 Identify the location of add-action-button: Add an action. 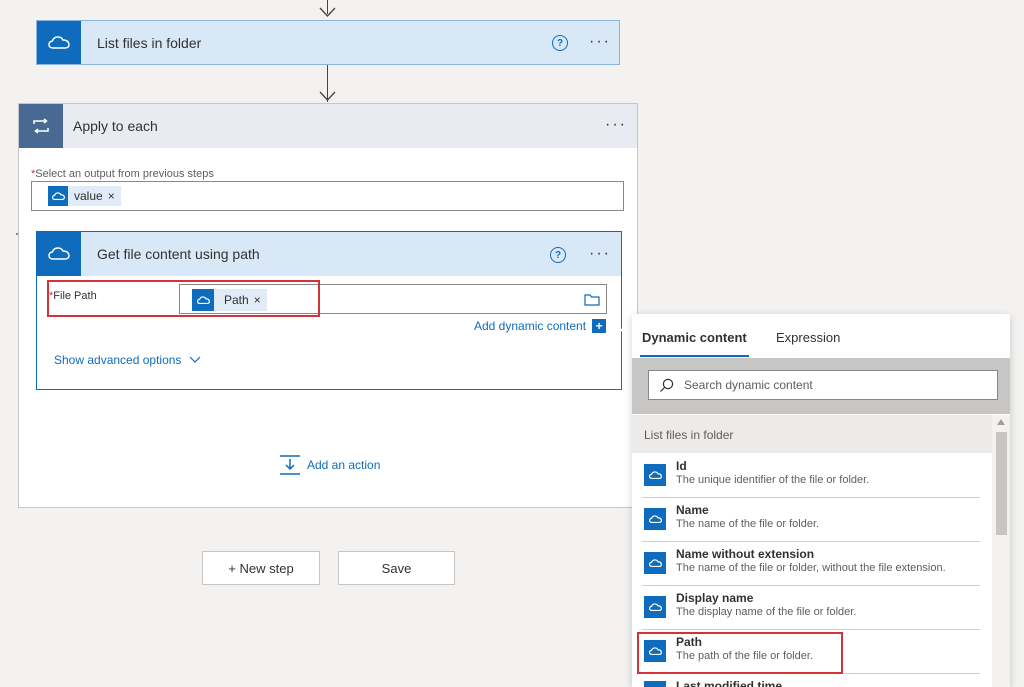
(329, 465).